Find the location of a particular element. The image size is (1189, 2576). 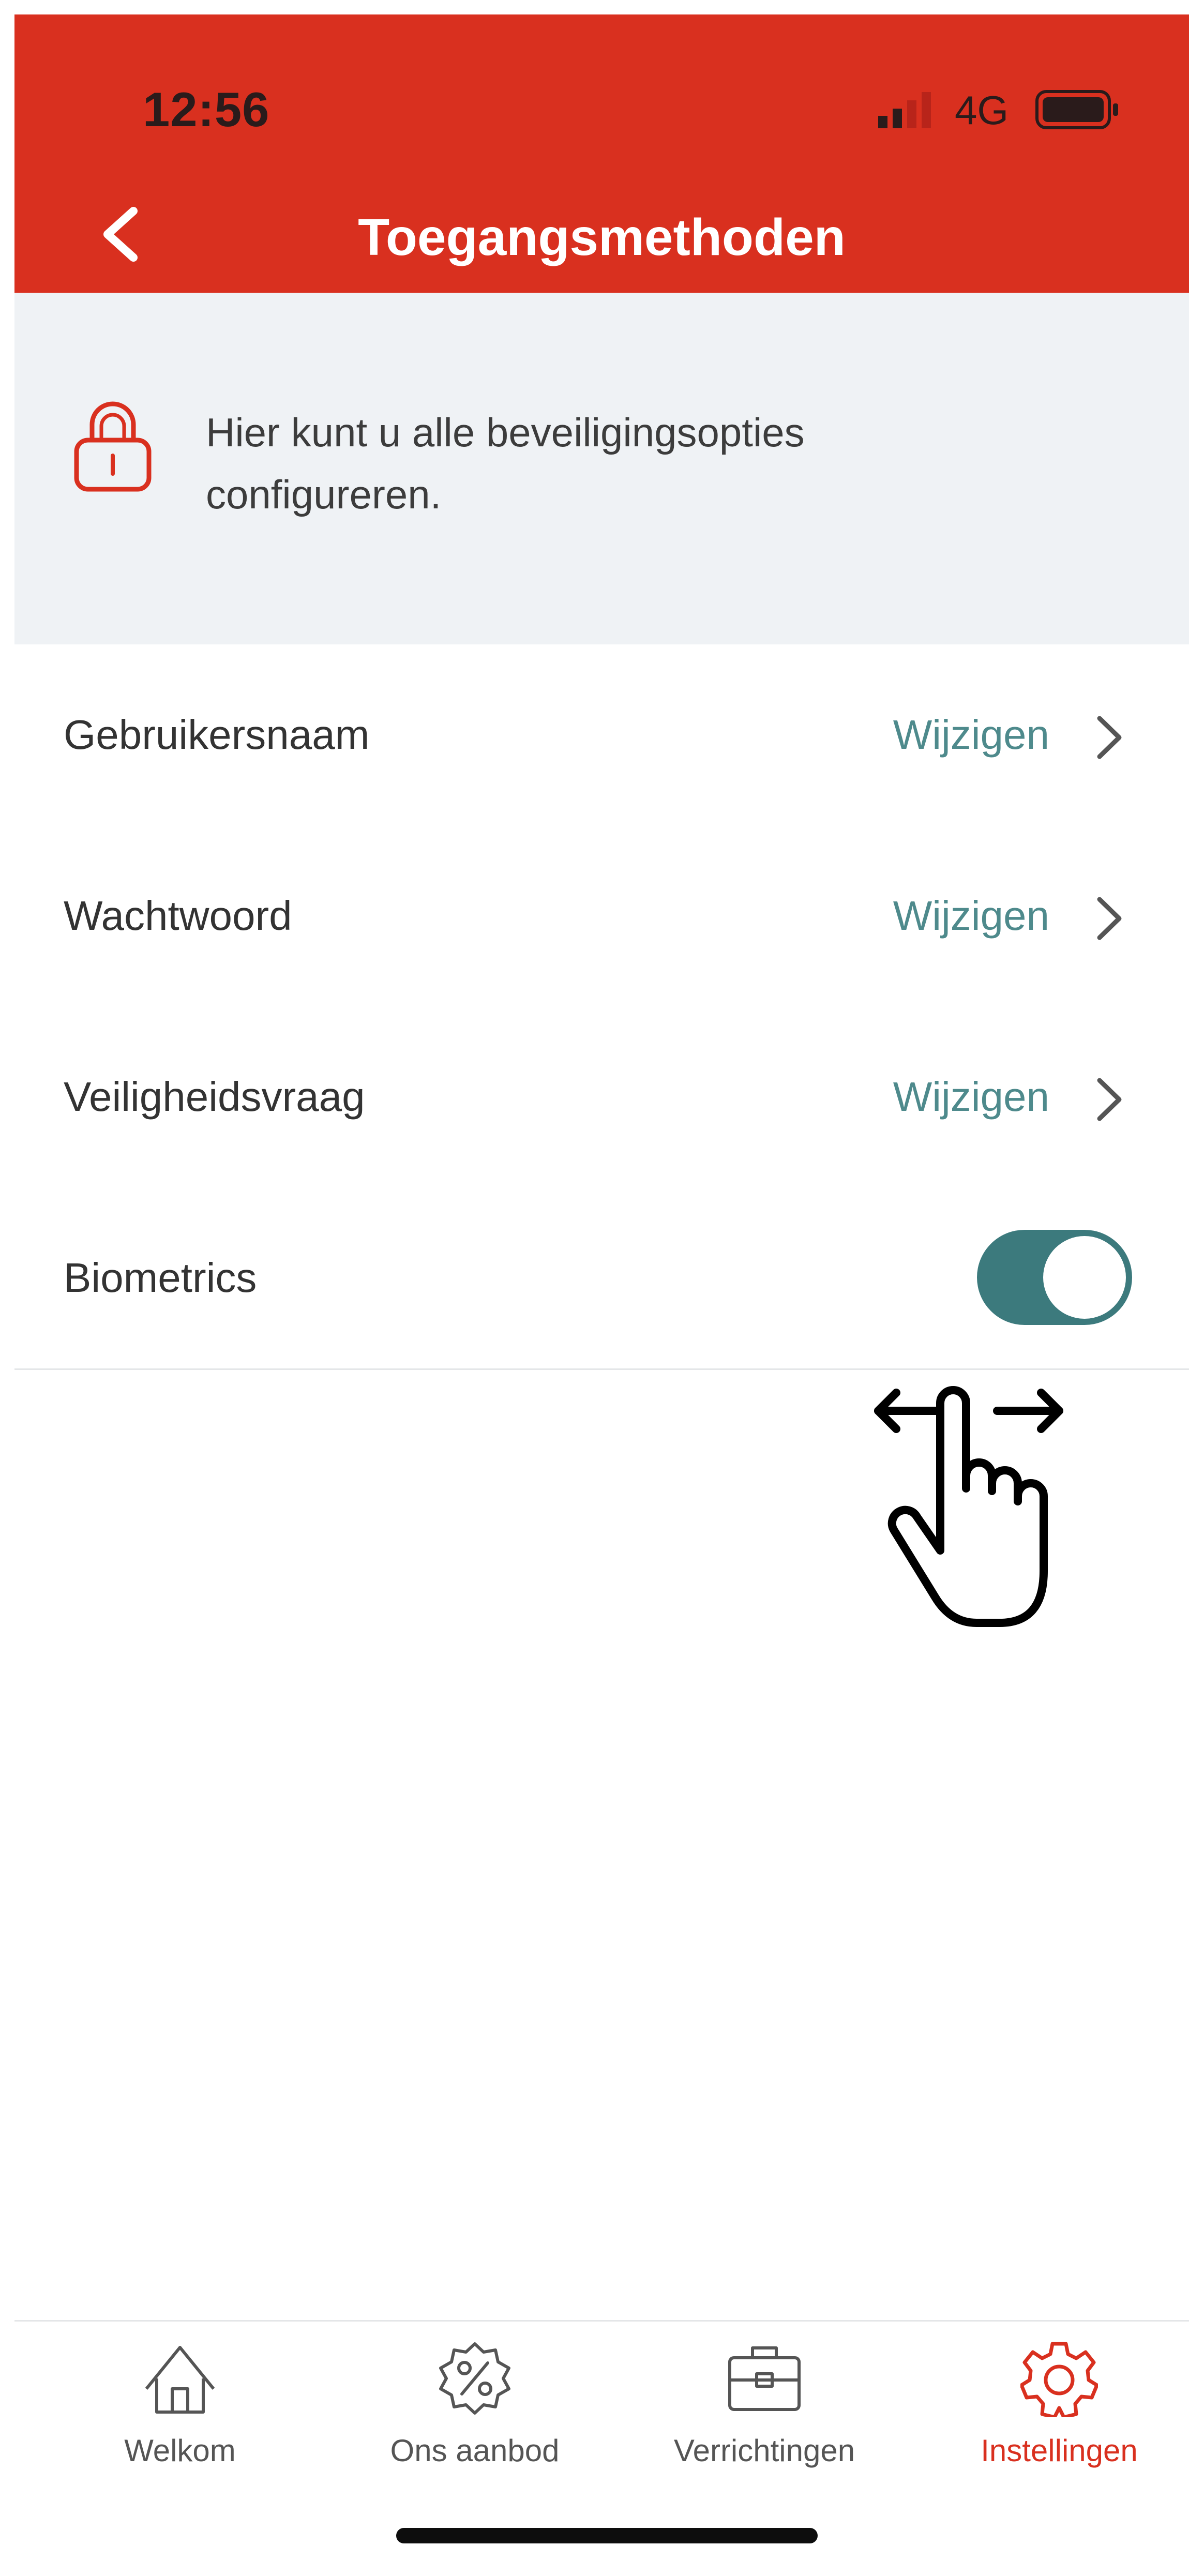

tab-welkom: Welkom is located at coordinates (180, 2407).